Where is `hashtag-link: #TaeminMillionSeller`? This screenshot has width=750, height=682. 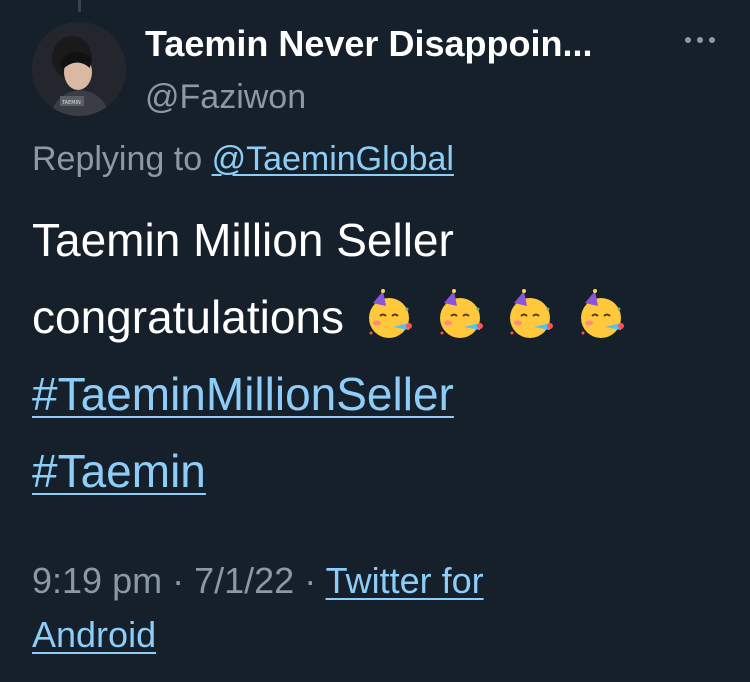
hashtag-link: #TaeminMillionSeller is located at coordinates (243, 394).